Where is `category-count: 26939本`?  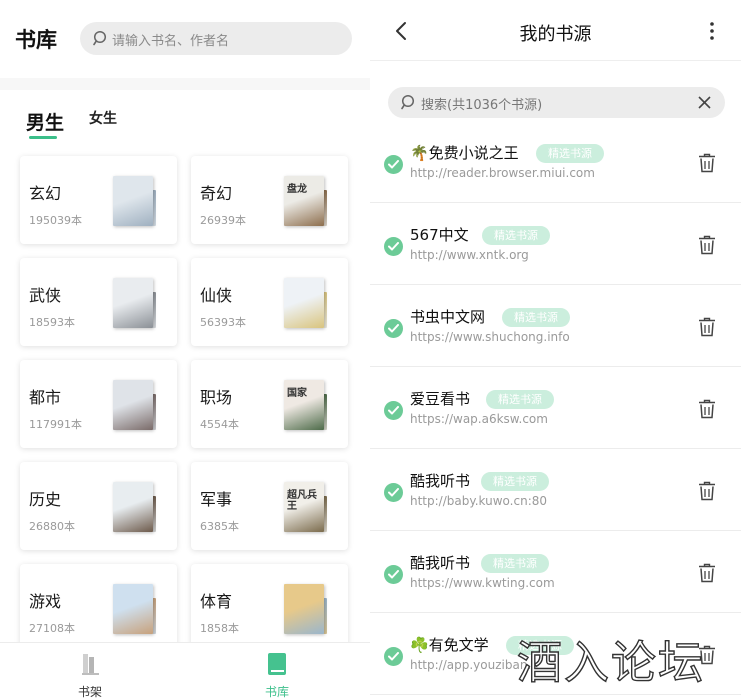
category-count: 26939本 is located at coordinates (223, 220).